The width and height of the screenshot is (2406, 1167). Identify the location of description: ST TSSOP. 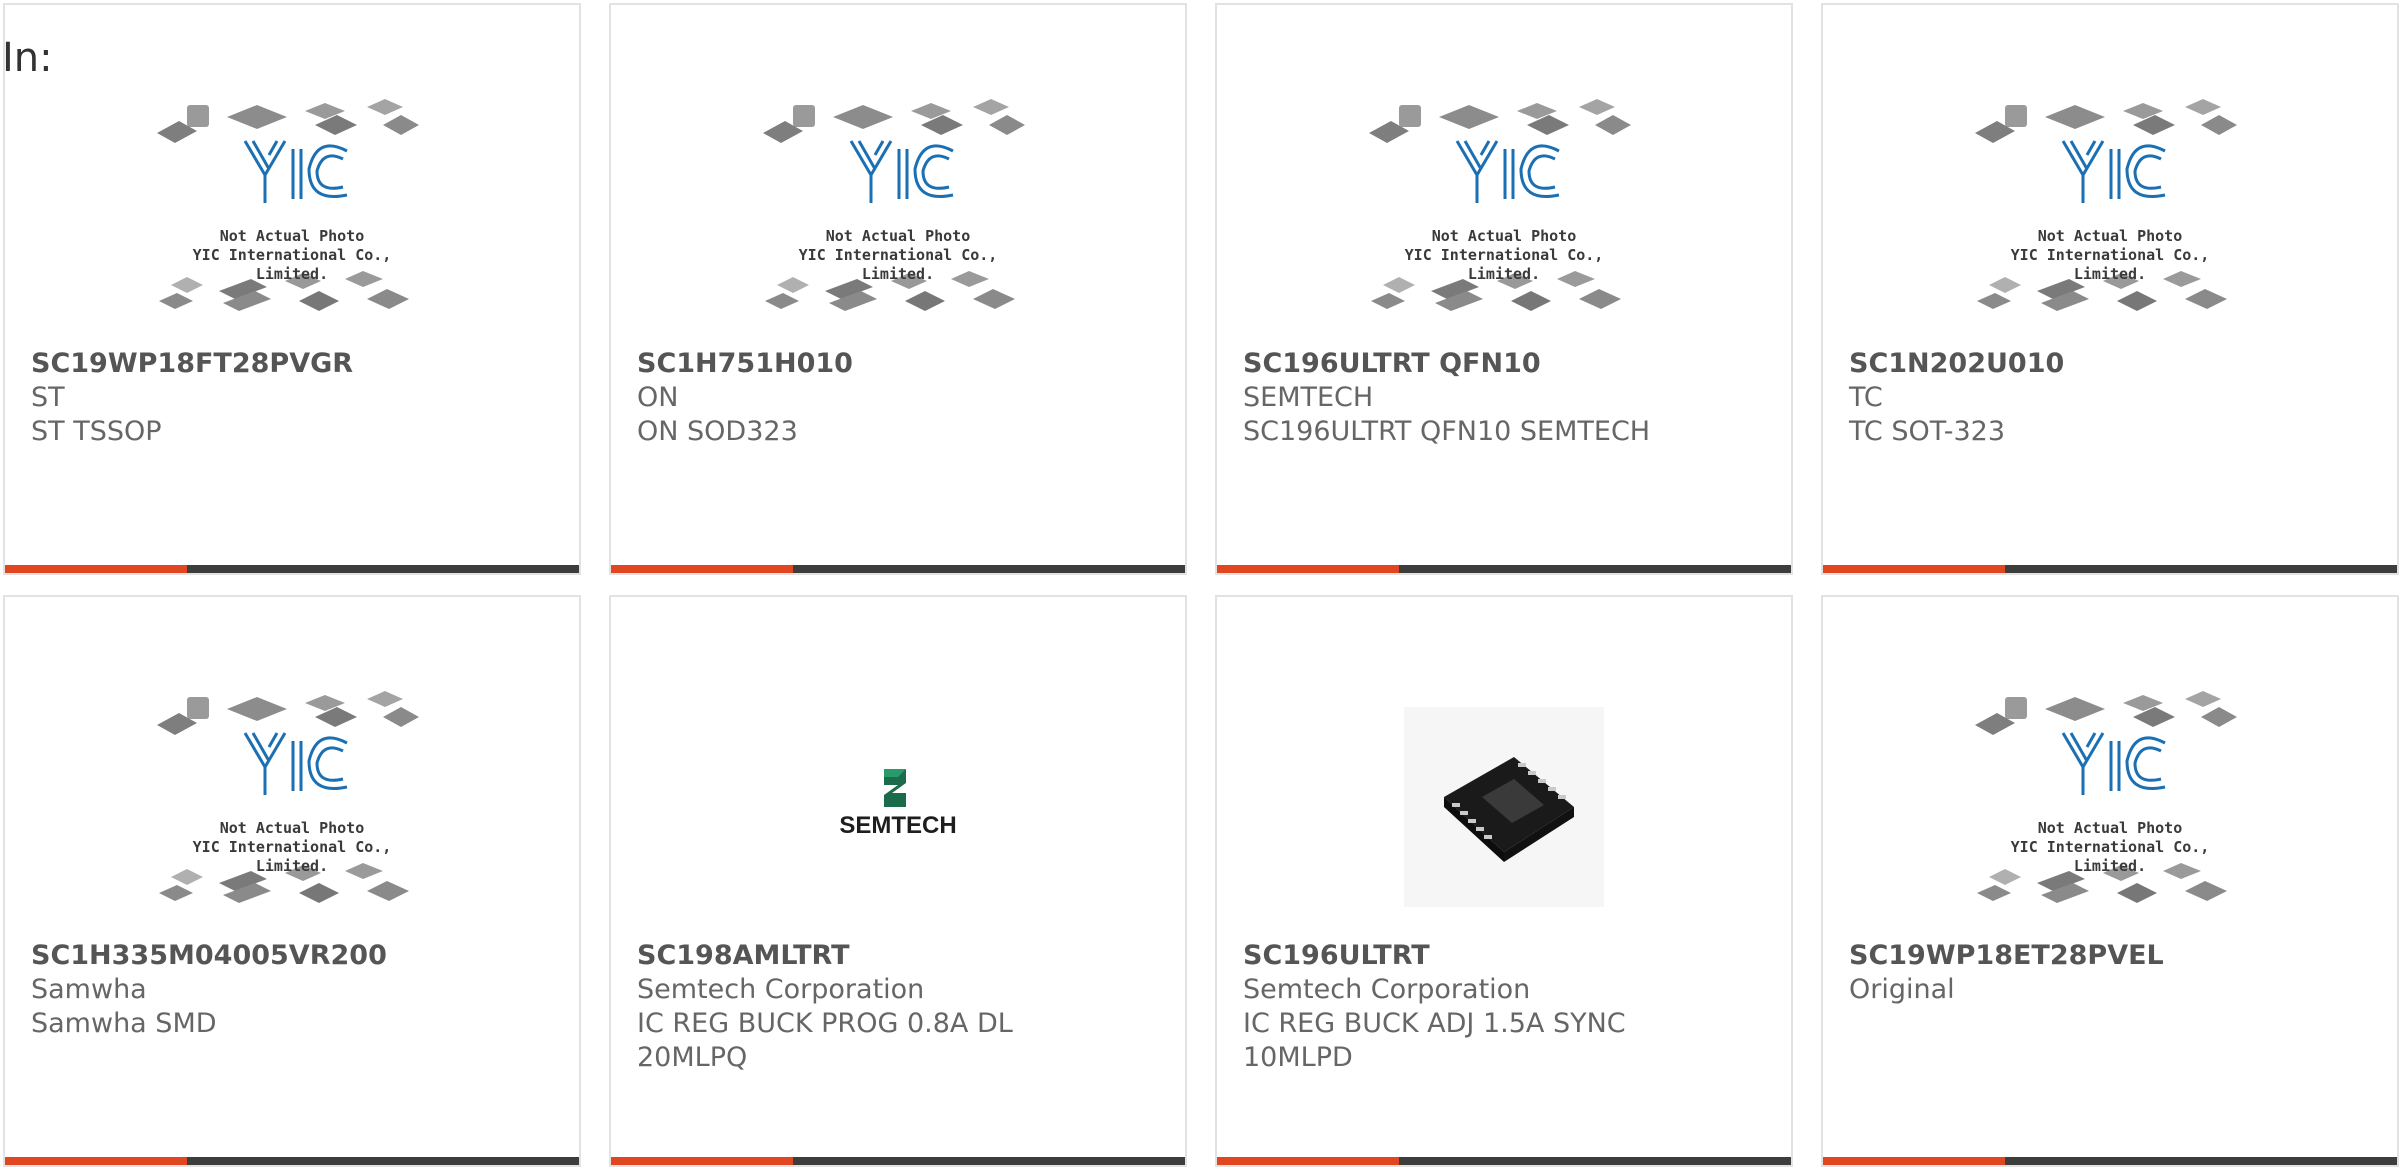
(96, 431).